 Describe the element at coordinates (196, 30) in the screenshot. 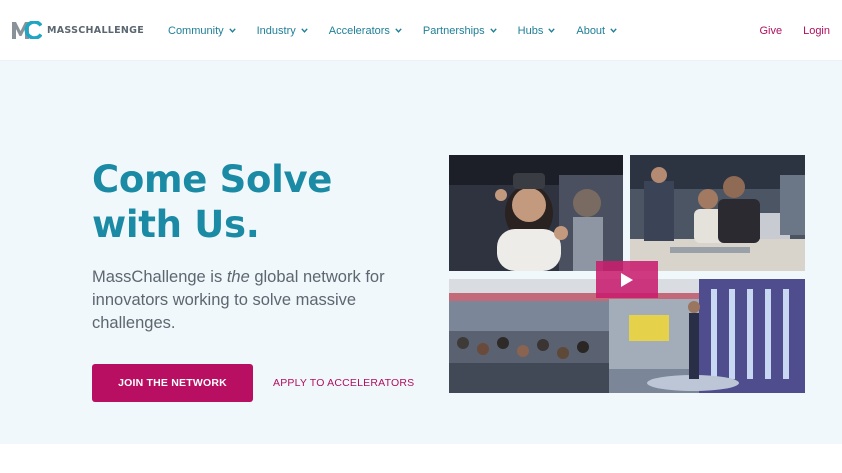

I see `nav-item-label: Community` at that location.